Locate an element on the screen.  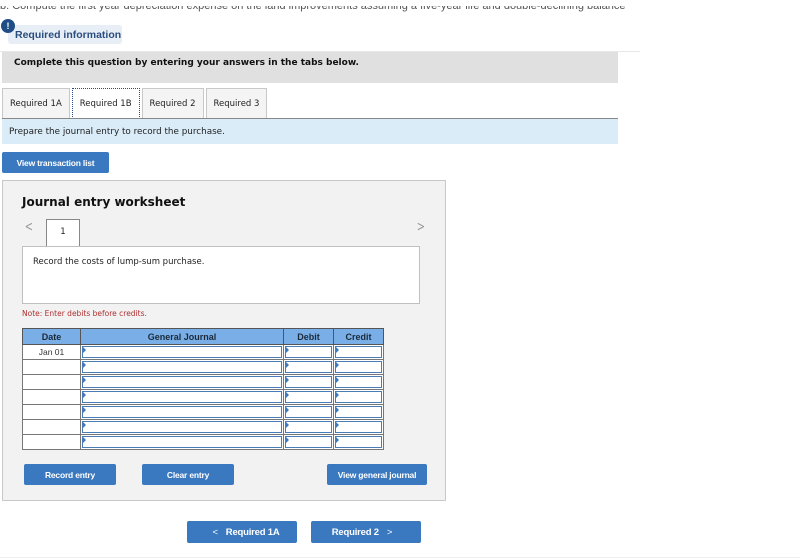
journal-row: Jan 01 is located at coordinates (203, 352).